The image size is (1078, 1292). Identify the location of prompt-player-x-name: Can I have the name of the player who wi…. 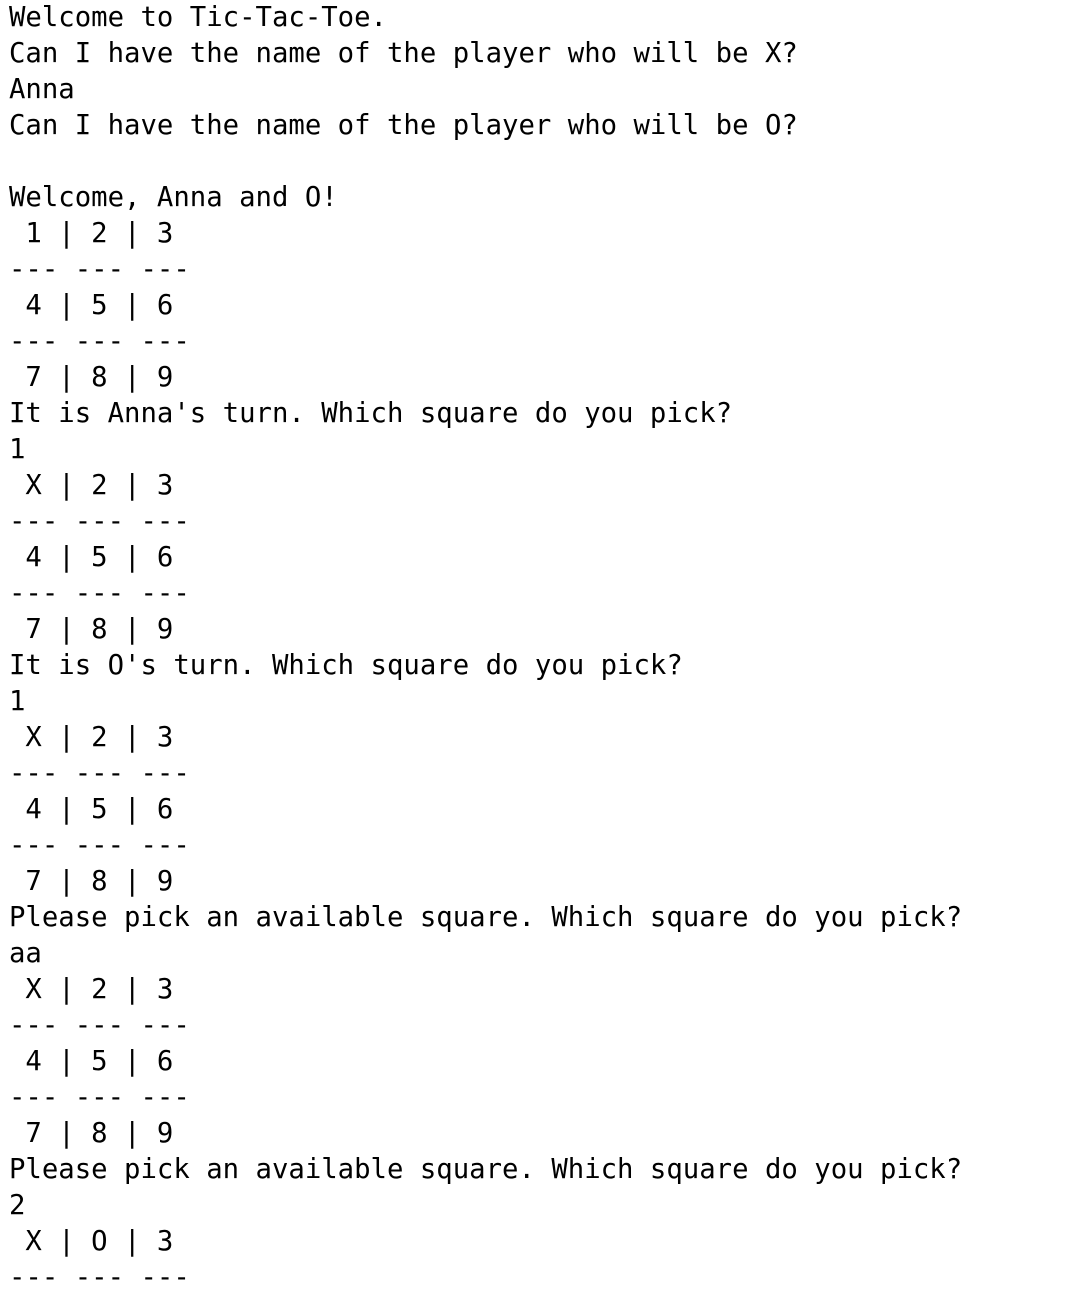
(403, 53).